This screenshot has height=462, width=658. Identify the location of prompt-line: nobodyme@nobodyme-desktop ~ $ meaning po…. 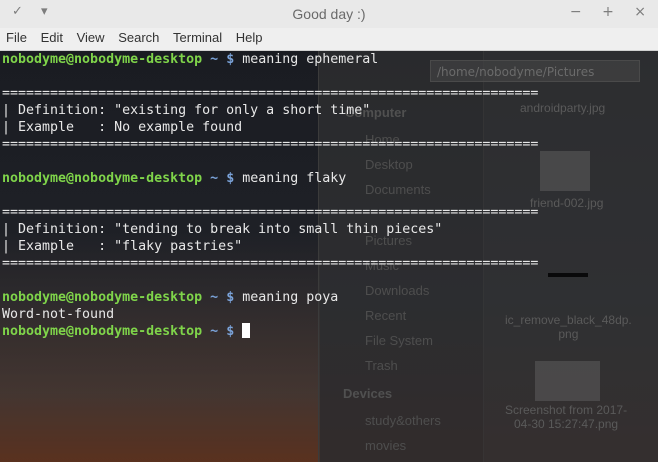
(170, 297).